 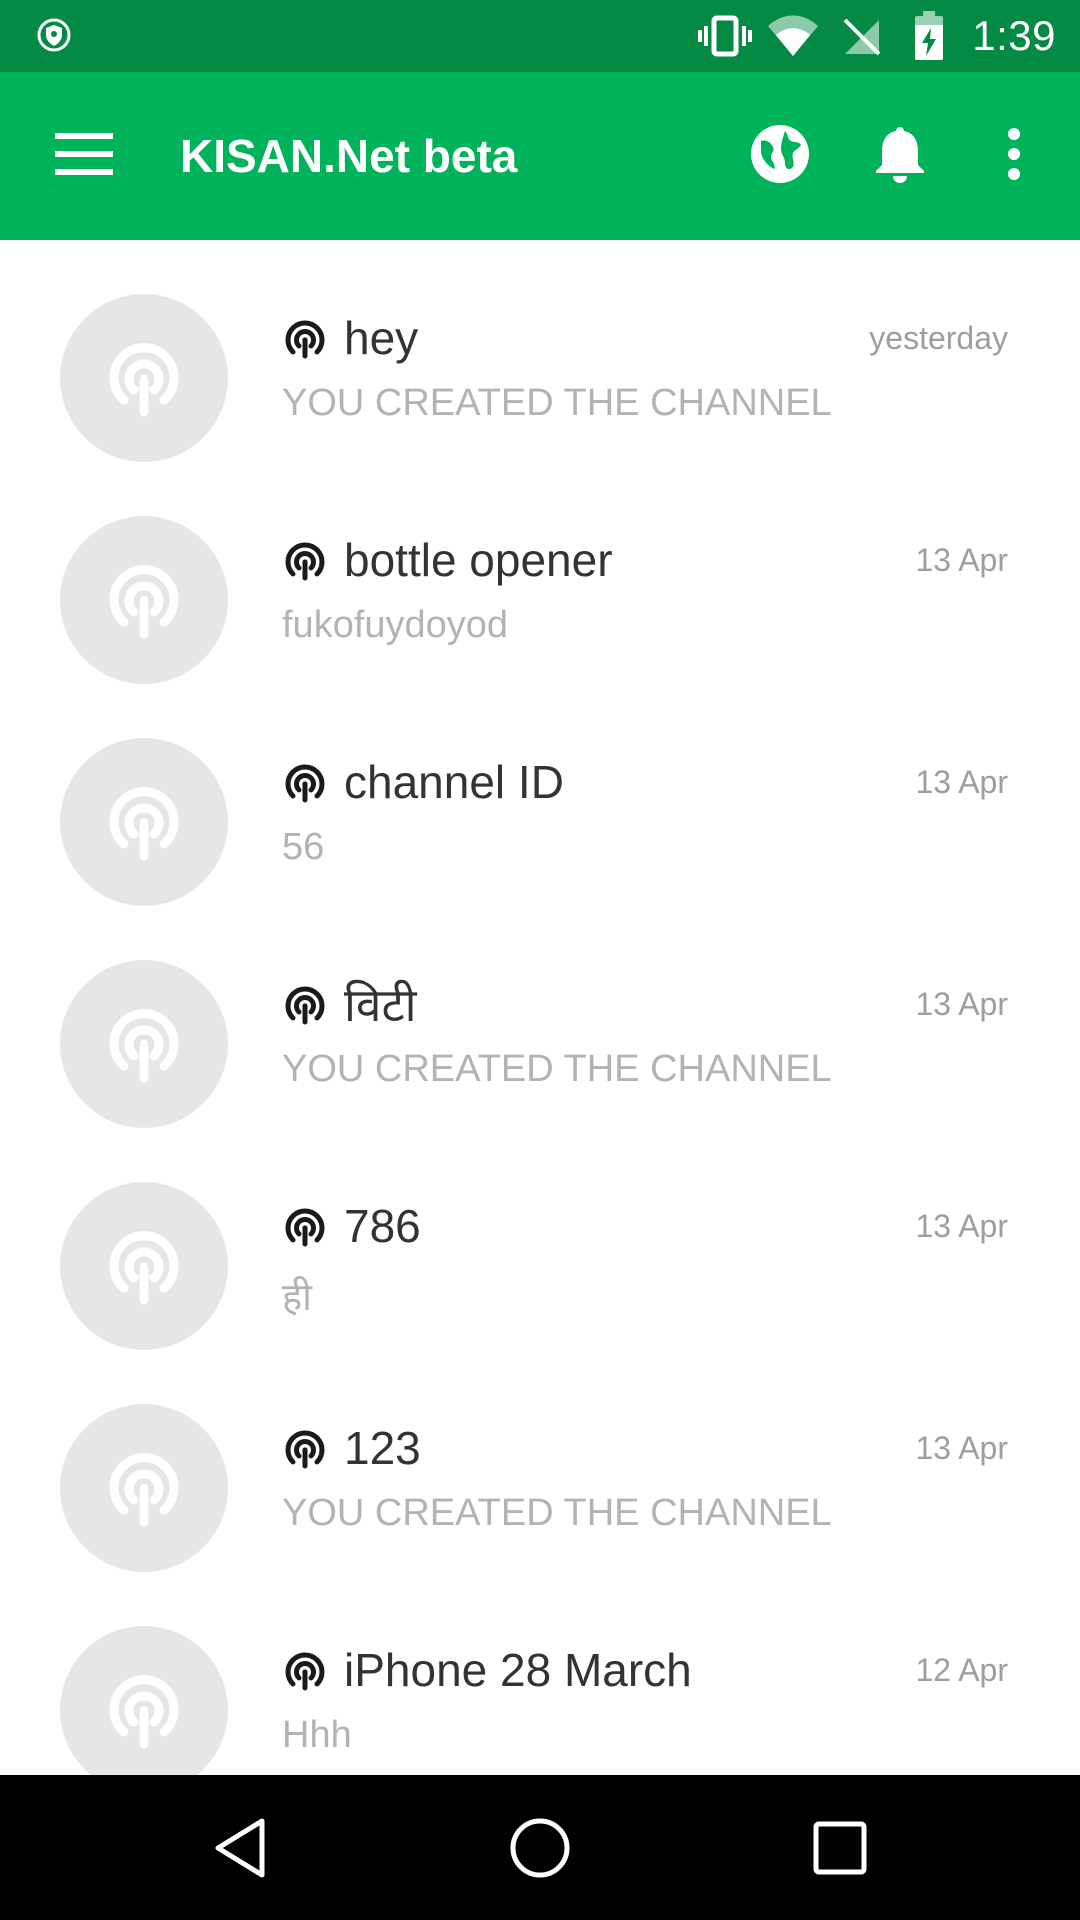 I want to click on channel-row: iPhone 28 March 12 Apr Hhh, so click(x=540, y=1673).